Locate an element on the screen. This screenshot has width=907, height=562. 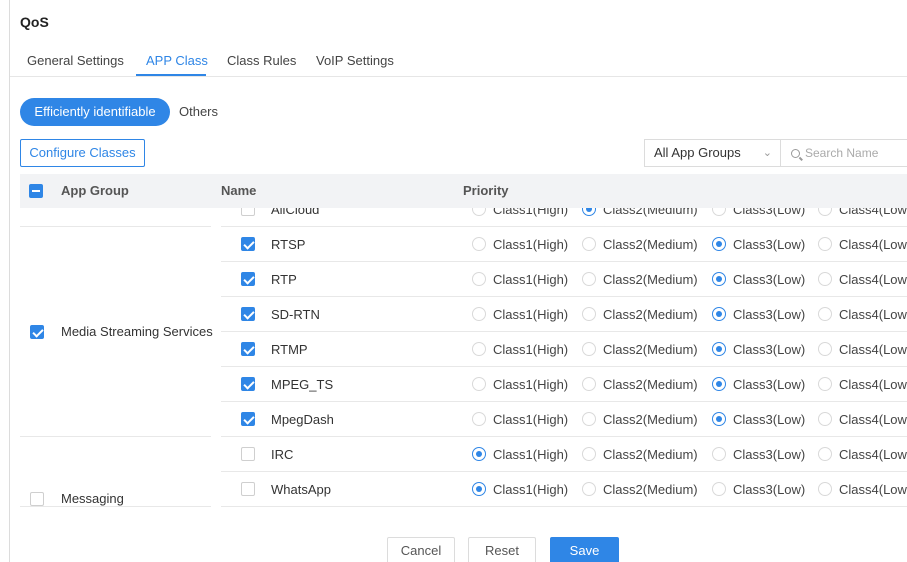
group-divider is located at coordinates (115, 436).